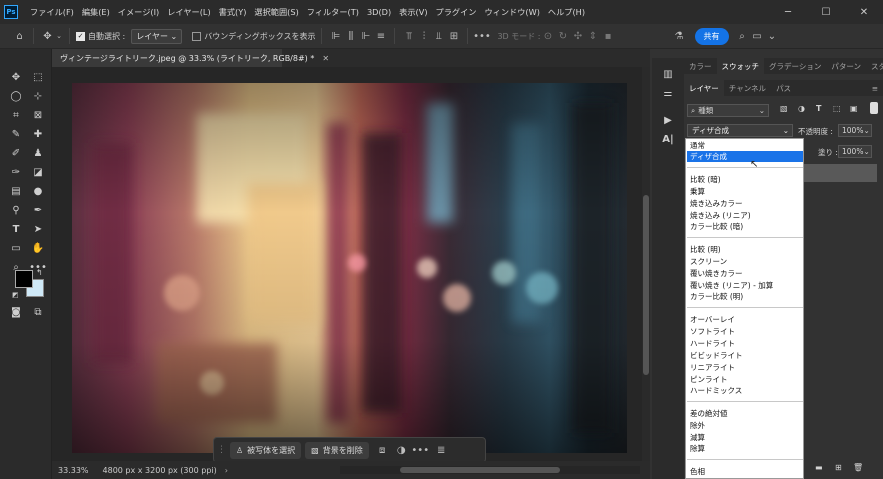 The width and height of the screenshot is (883, 479). Describe the element at coordinates (337, 450) in the screenshot. I see `remove-background-button: ▧ 背景を削除` at that location.